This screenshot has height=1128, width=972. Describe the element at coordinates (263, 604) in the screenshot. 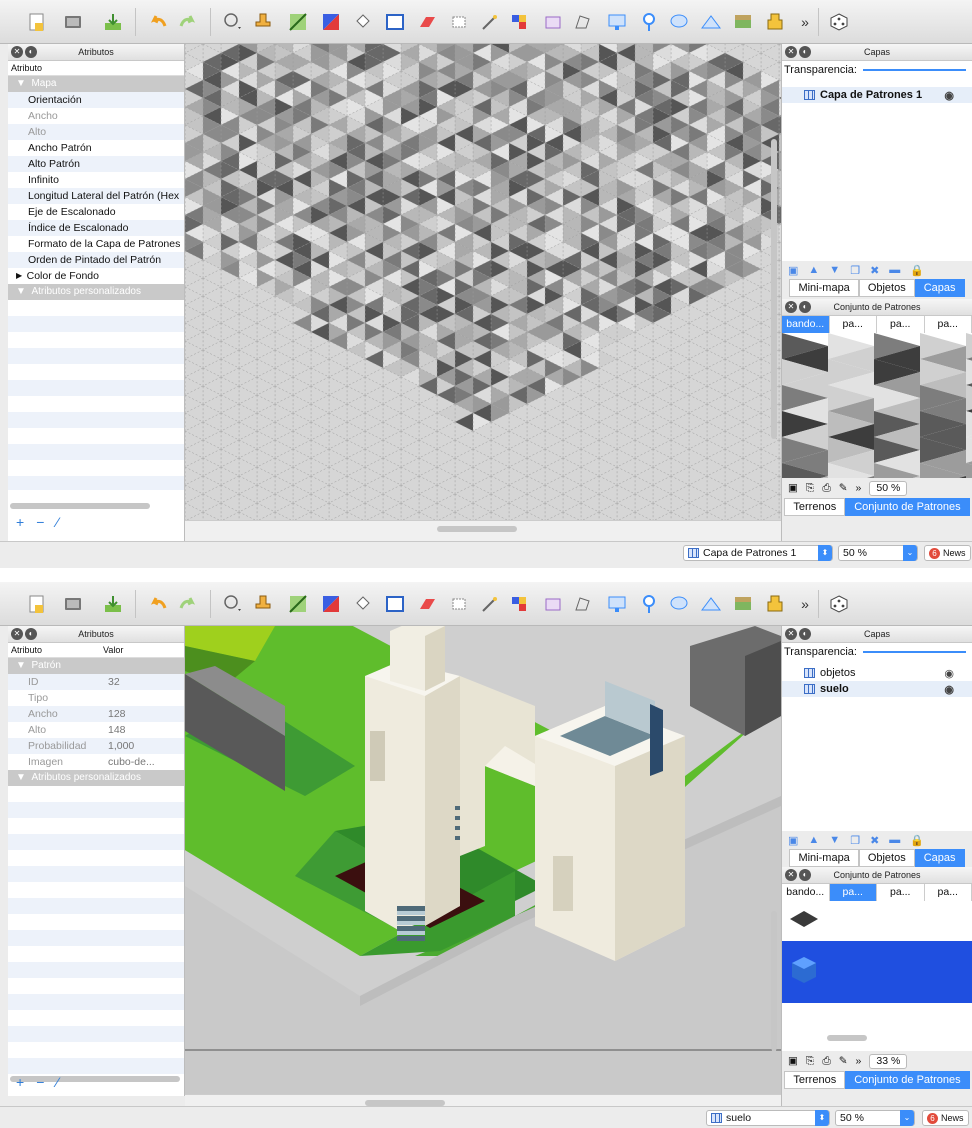

I see `stamp-brush-icon` at that location.